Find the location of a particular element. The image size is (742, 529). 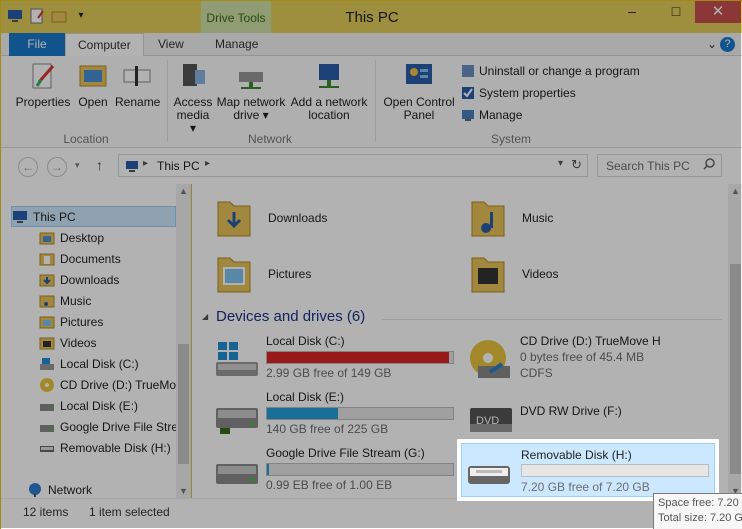

back-button: ← is located at coordinates (28, 167).